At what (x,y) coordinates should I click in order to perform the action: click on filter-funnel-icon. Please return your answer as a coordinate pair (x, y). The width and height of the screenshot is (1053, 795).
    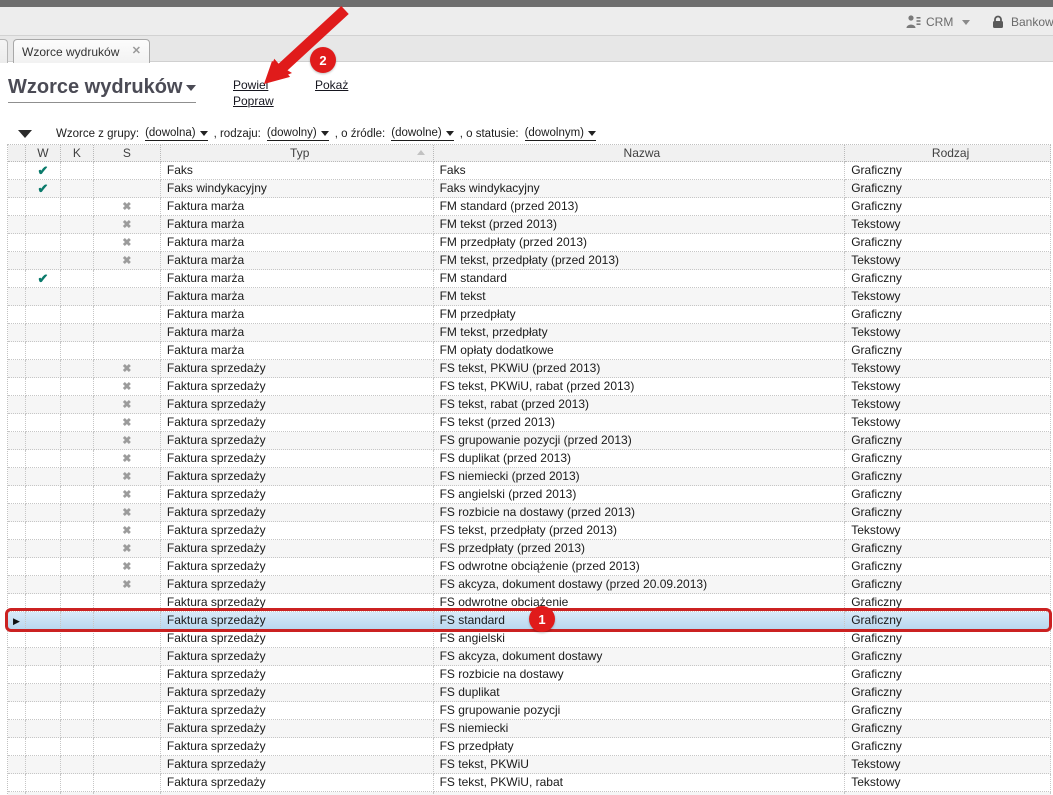
    Looking at the image, I should click on (25, 134).